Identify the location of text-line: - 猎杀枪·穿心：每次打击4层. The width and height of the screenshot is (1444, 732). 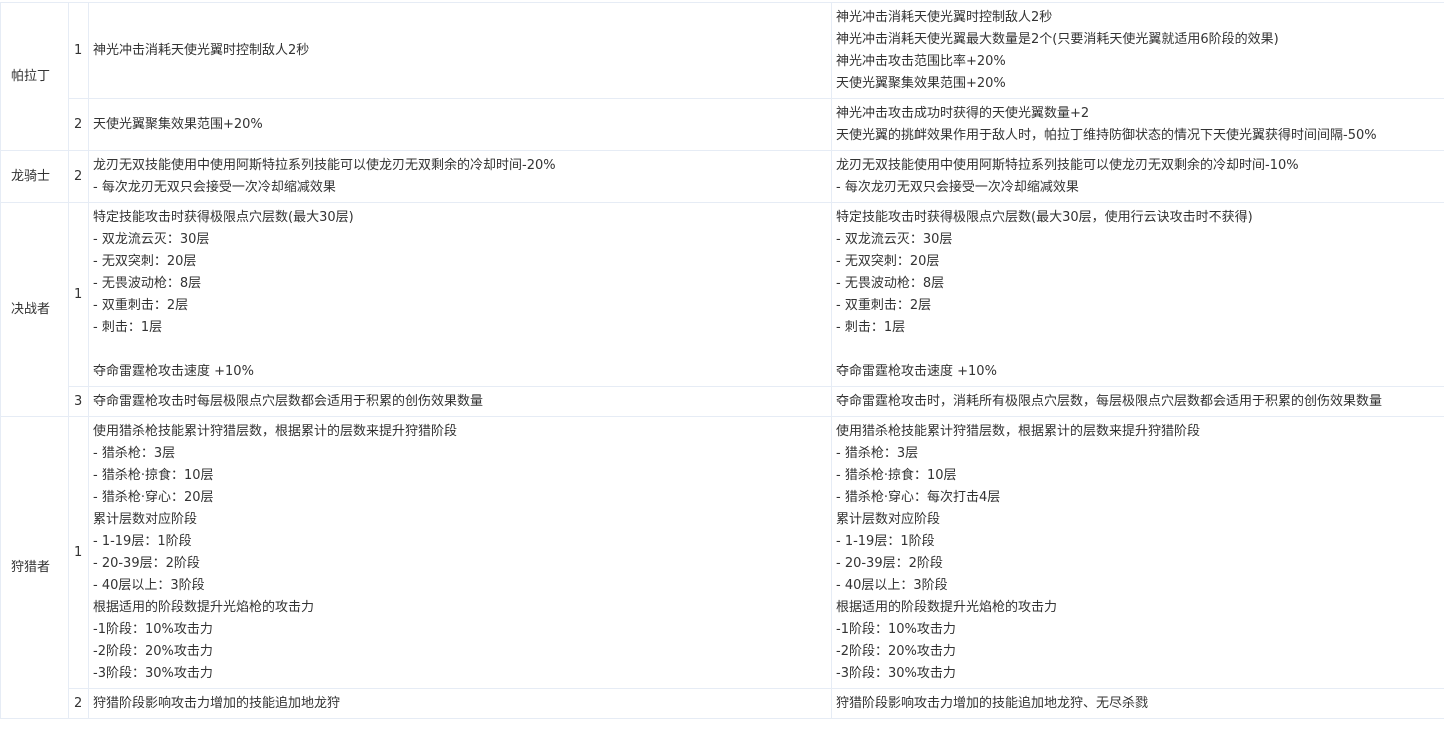
(1138, 498).